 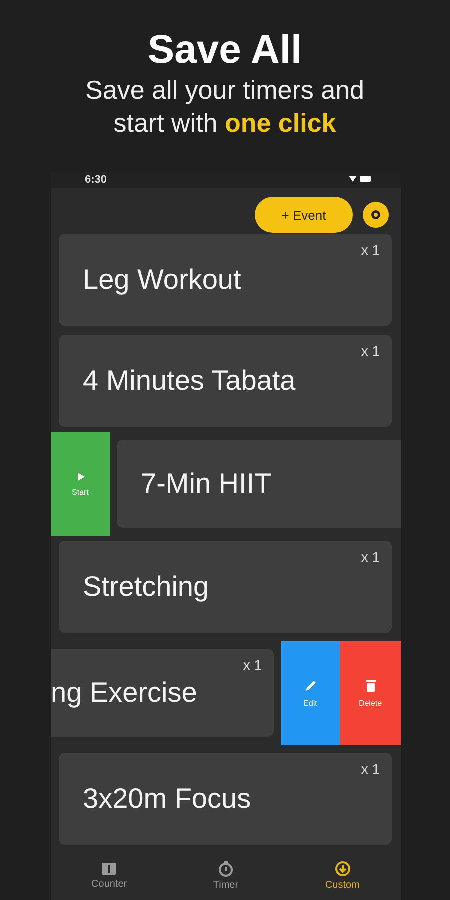 I want to click on timer-card: x 1 3x20m Focus, so click(x=225, y=799).